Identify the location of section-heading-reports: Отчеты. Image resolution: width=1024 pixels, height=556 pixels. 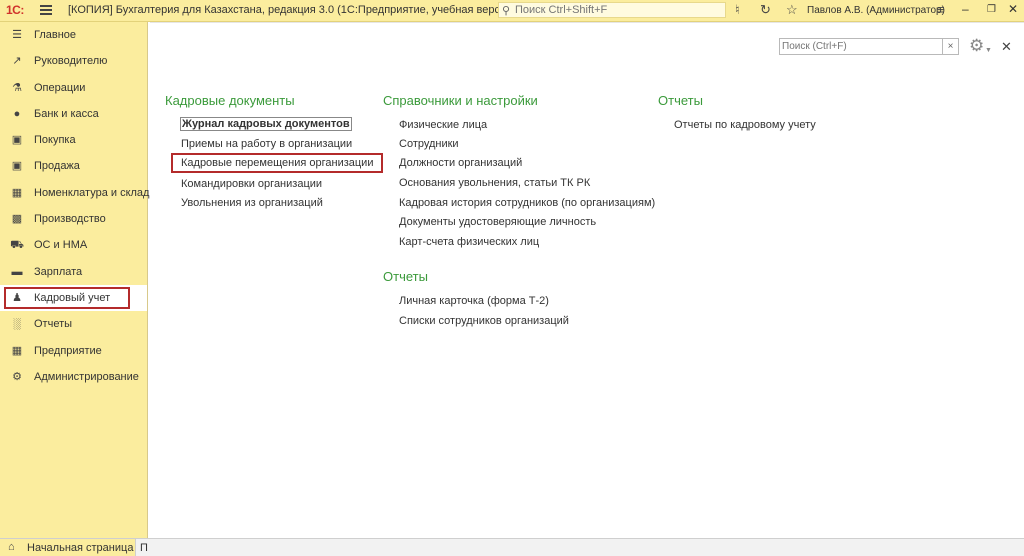
(680, 100).